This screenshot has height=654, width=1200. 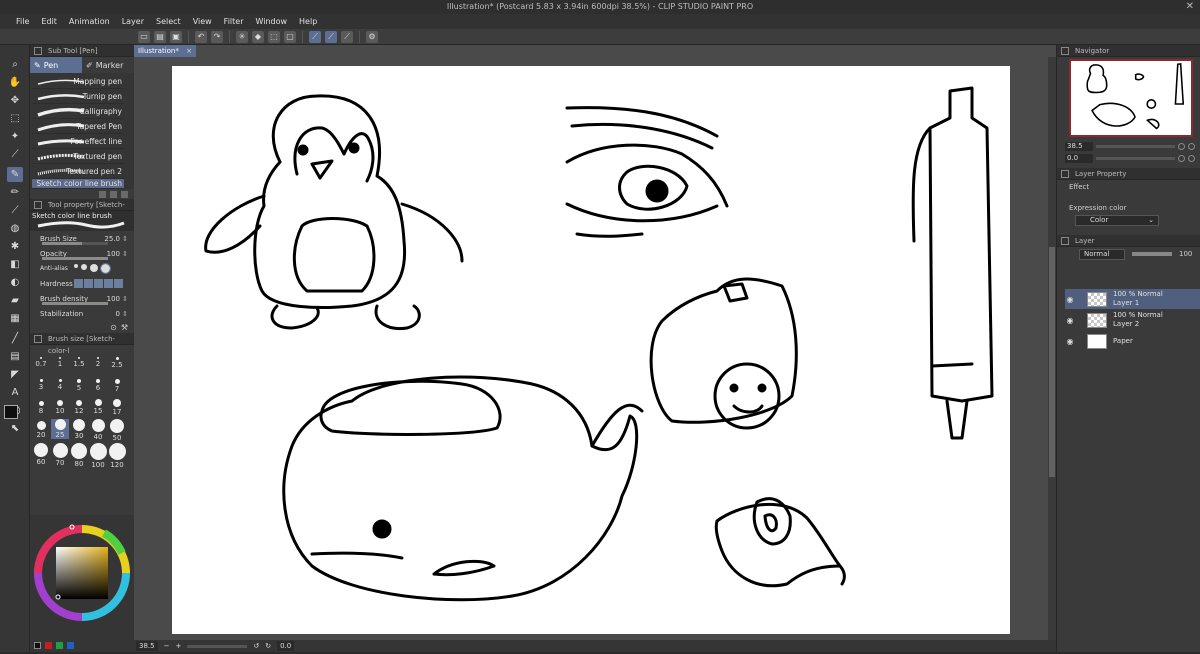 I want to click on navigator-zoom-row: 38.5, so click(x=1130, y=146).